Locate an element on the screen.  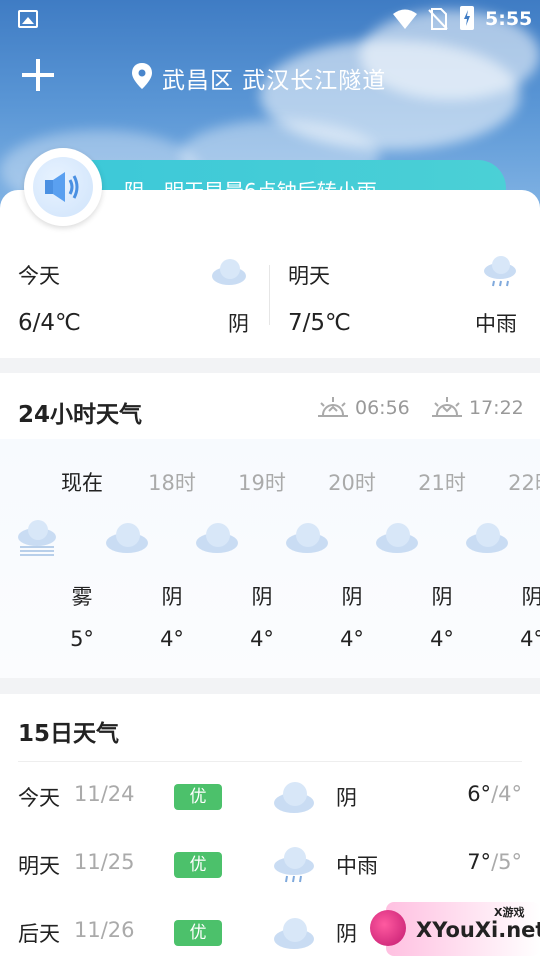
hour-item: 21时 阴 4° is located at coordinates (409, 558).